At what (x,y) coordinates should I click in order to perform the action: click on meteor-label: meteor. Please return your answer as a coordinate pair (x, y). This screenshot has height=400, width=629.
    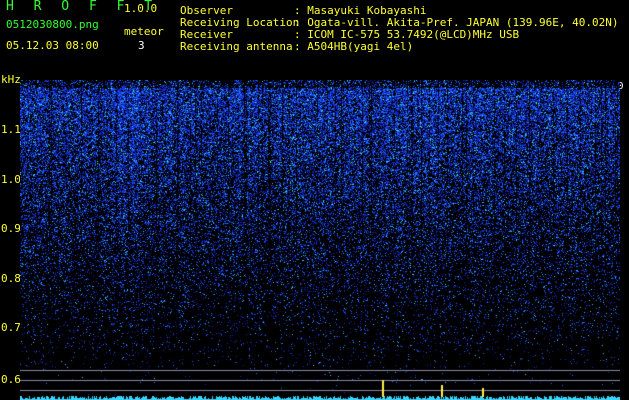
    Looking at the image, I should click on (144, 31).